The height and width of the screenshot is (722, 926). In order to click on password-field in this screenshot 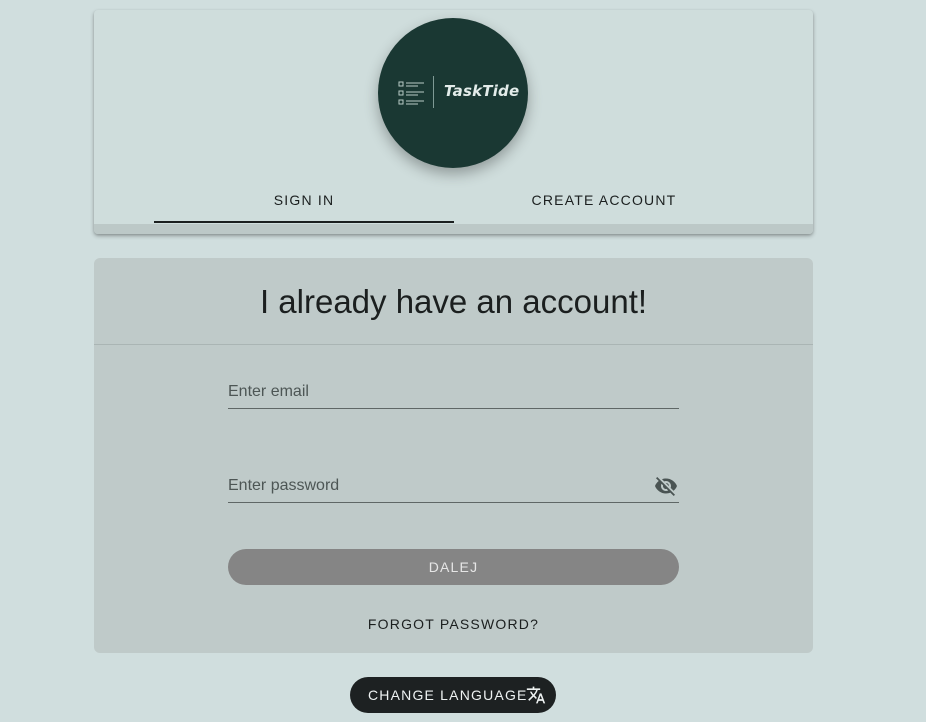, I will do `click(453, 484)`.